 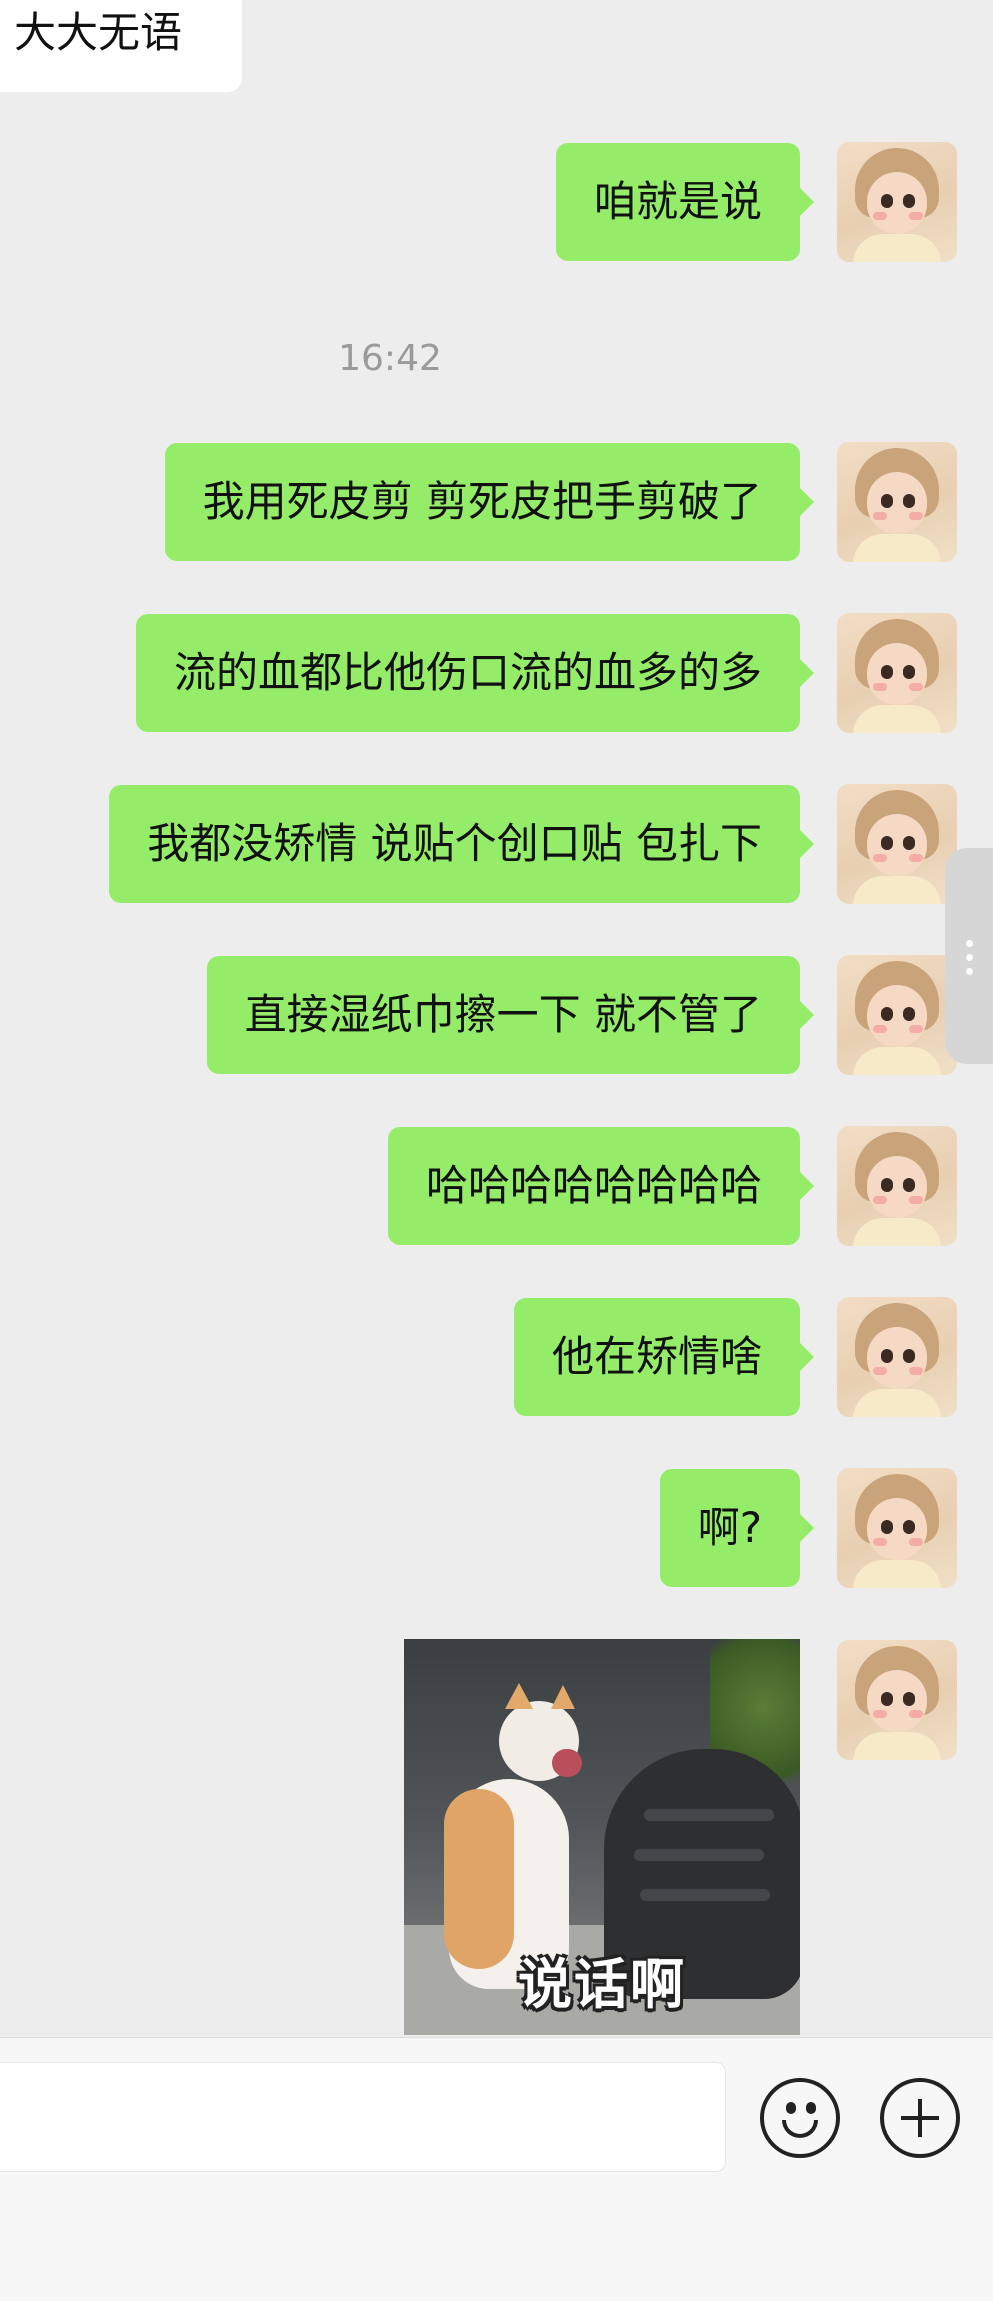 I want to click on smiley-icon, so click(x=800, y=2118).